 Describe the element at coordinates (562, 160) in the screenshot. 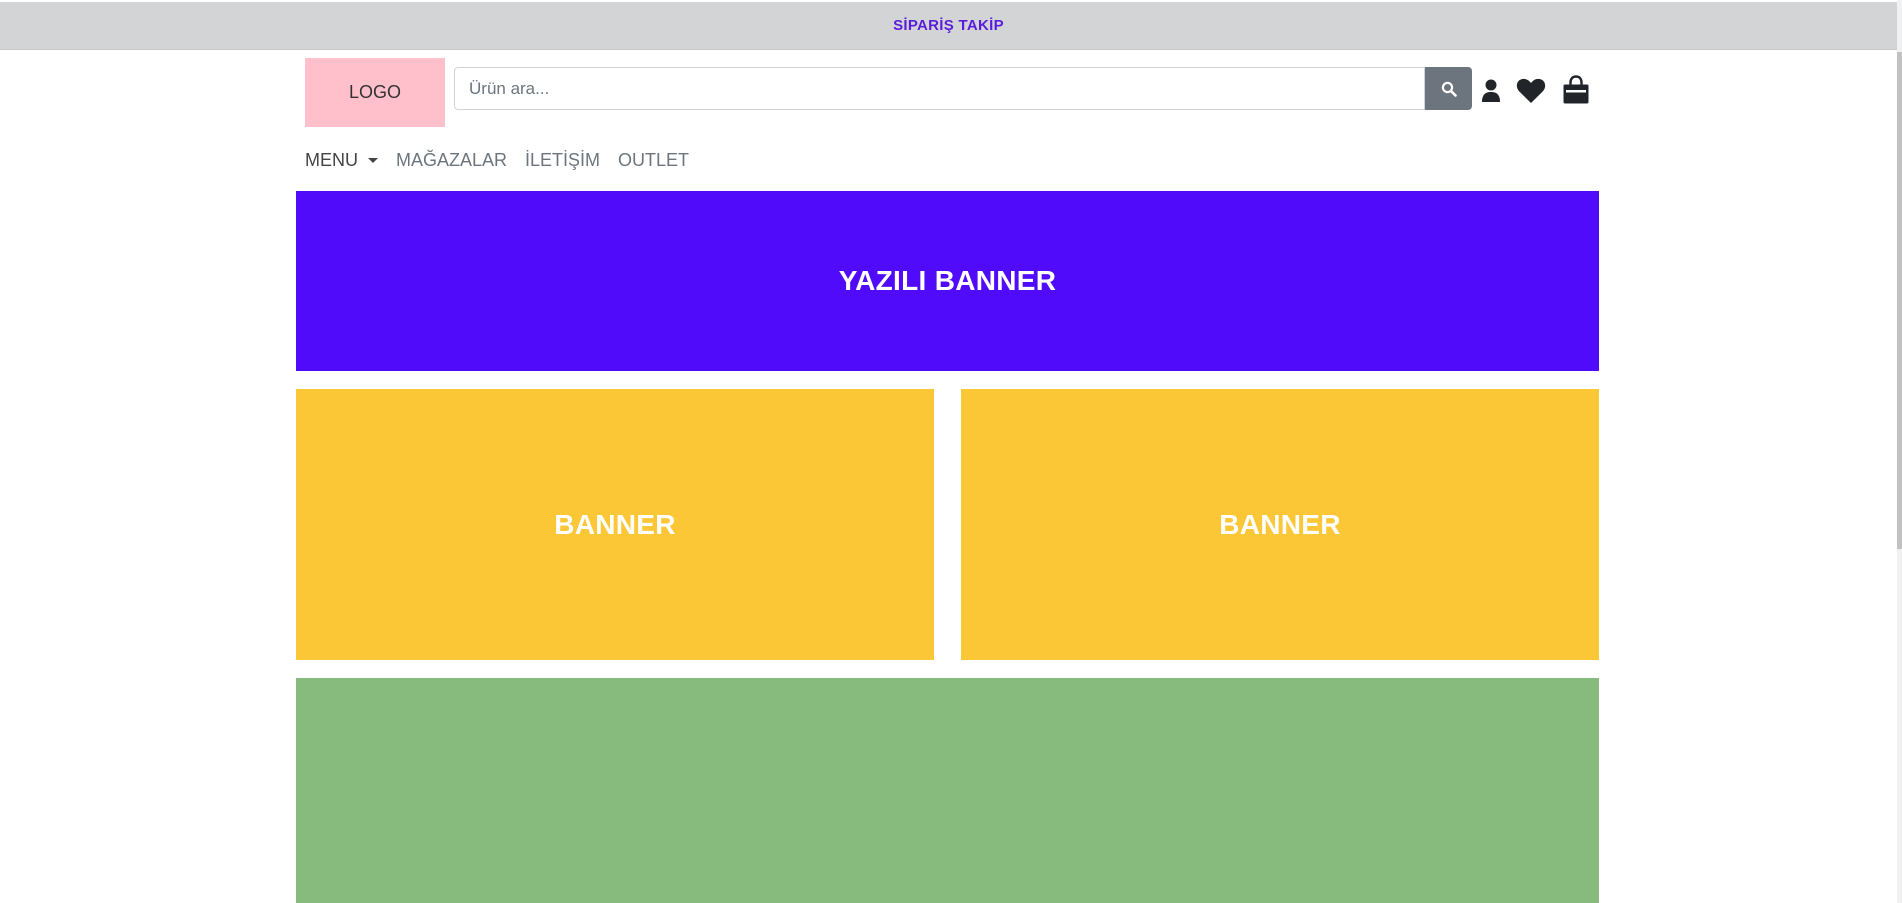

I see `nav-item-contact: İLETİŞİM` at that location.